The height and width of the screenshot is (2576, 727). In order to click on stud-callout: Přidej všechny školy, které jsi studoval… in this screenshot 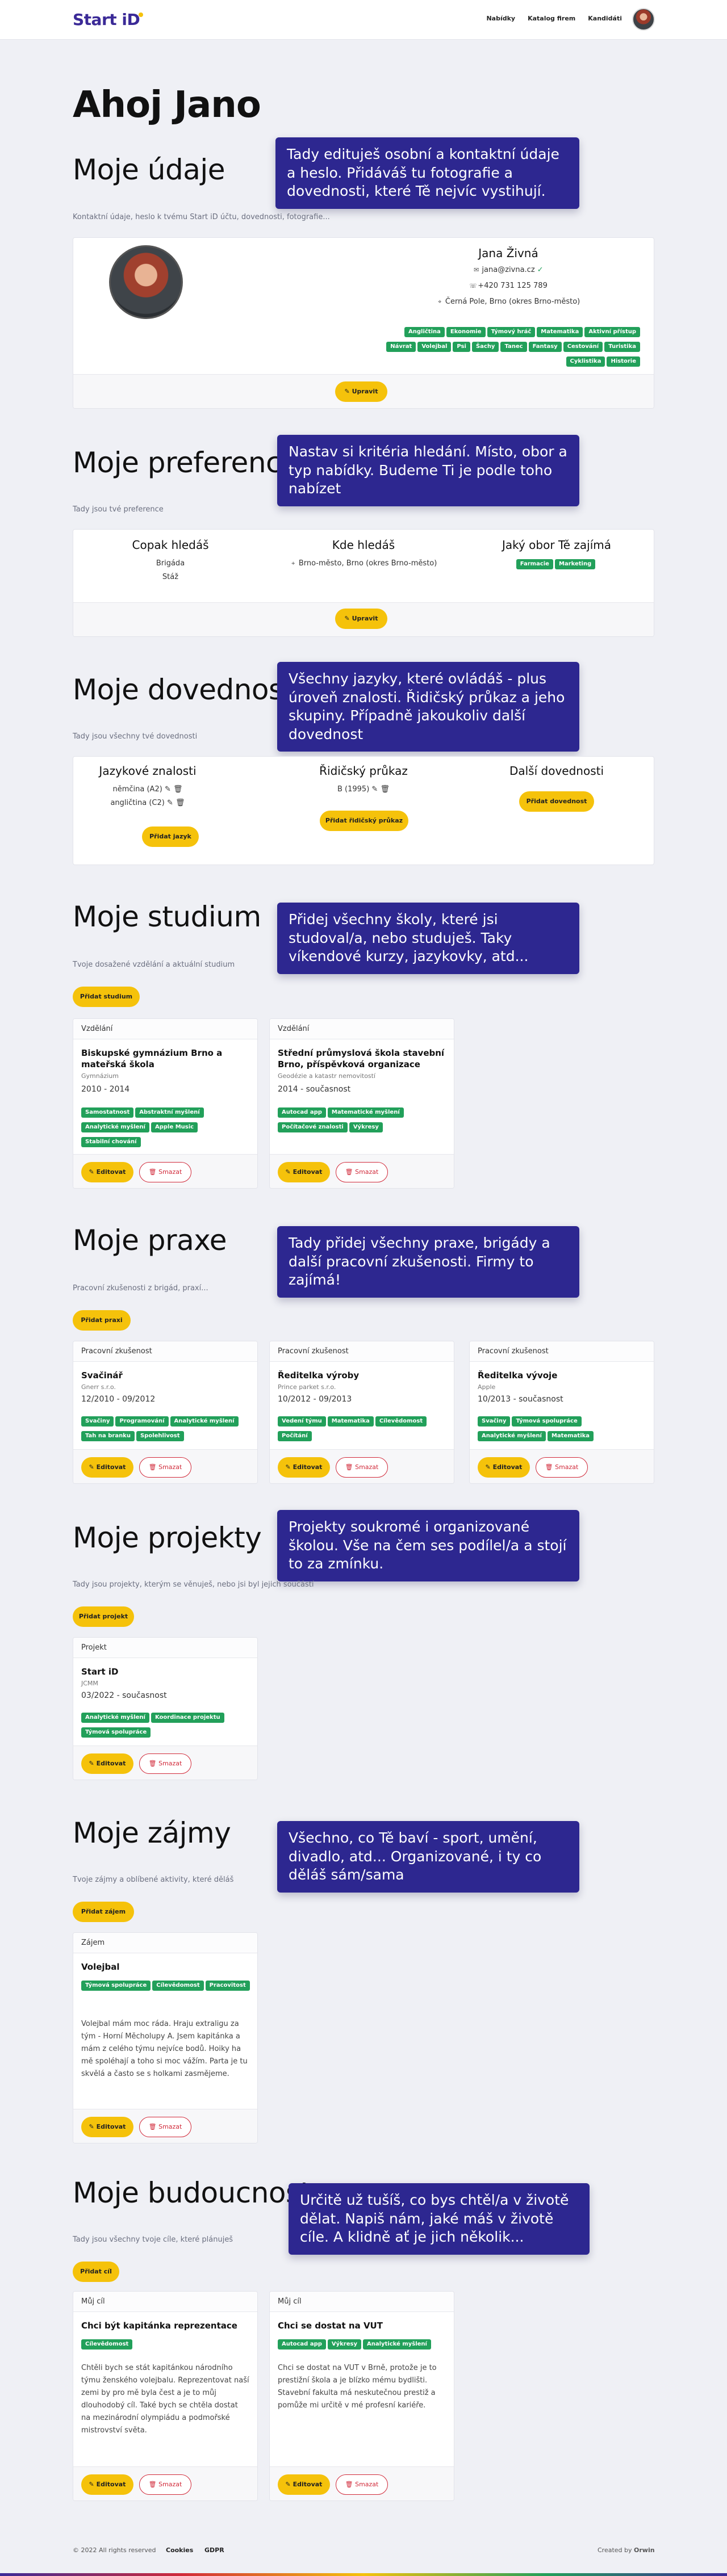, I will do `click(428, 939)`.